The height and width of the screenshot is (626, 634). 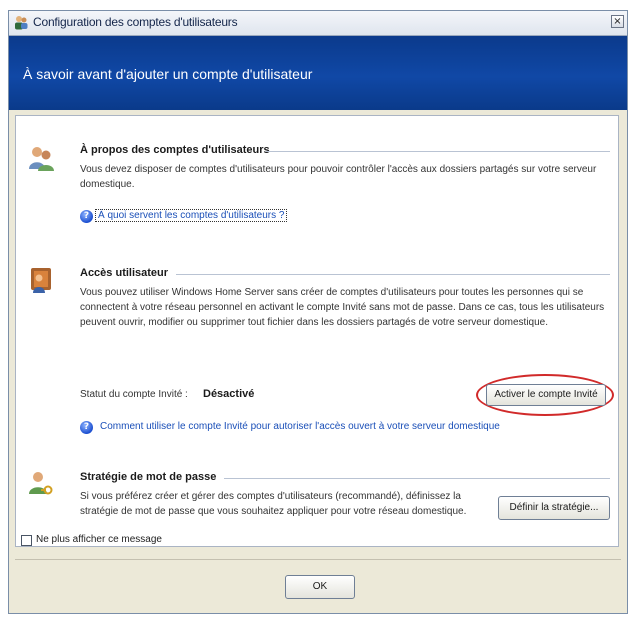 What do you see at coordinates (99, 539) in the screenshot?
I see `dont-show-label: Ne plus afficher ce message` at bounding box center [99, 539].